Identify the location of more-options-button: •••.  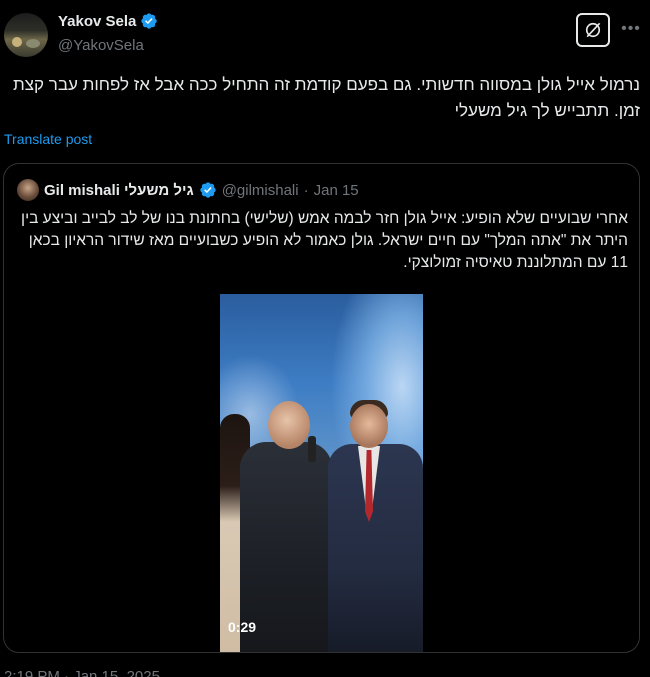
(631, 29).